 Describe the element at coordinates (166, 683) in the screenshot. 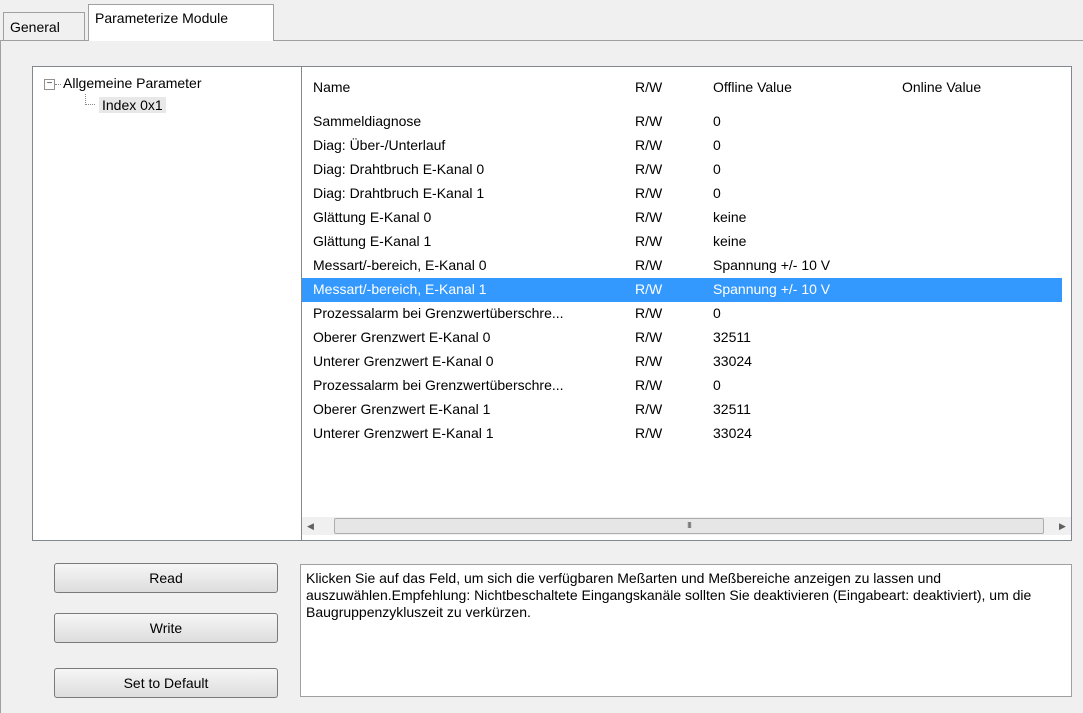

I see `set-to-default-button: Set to Default` at that location.